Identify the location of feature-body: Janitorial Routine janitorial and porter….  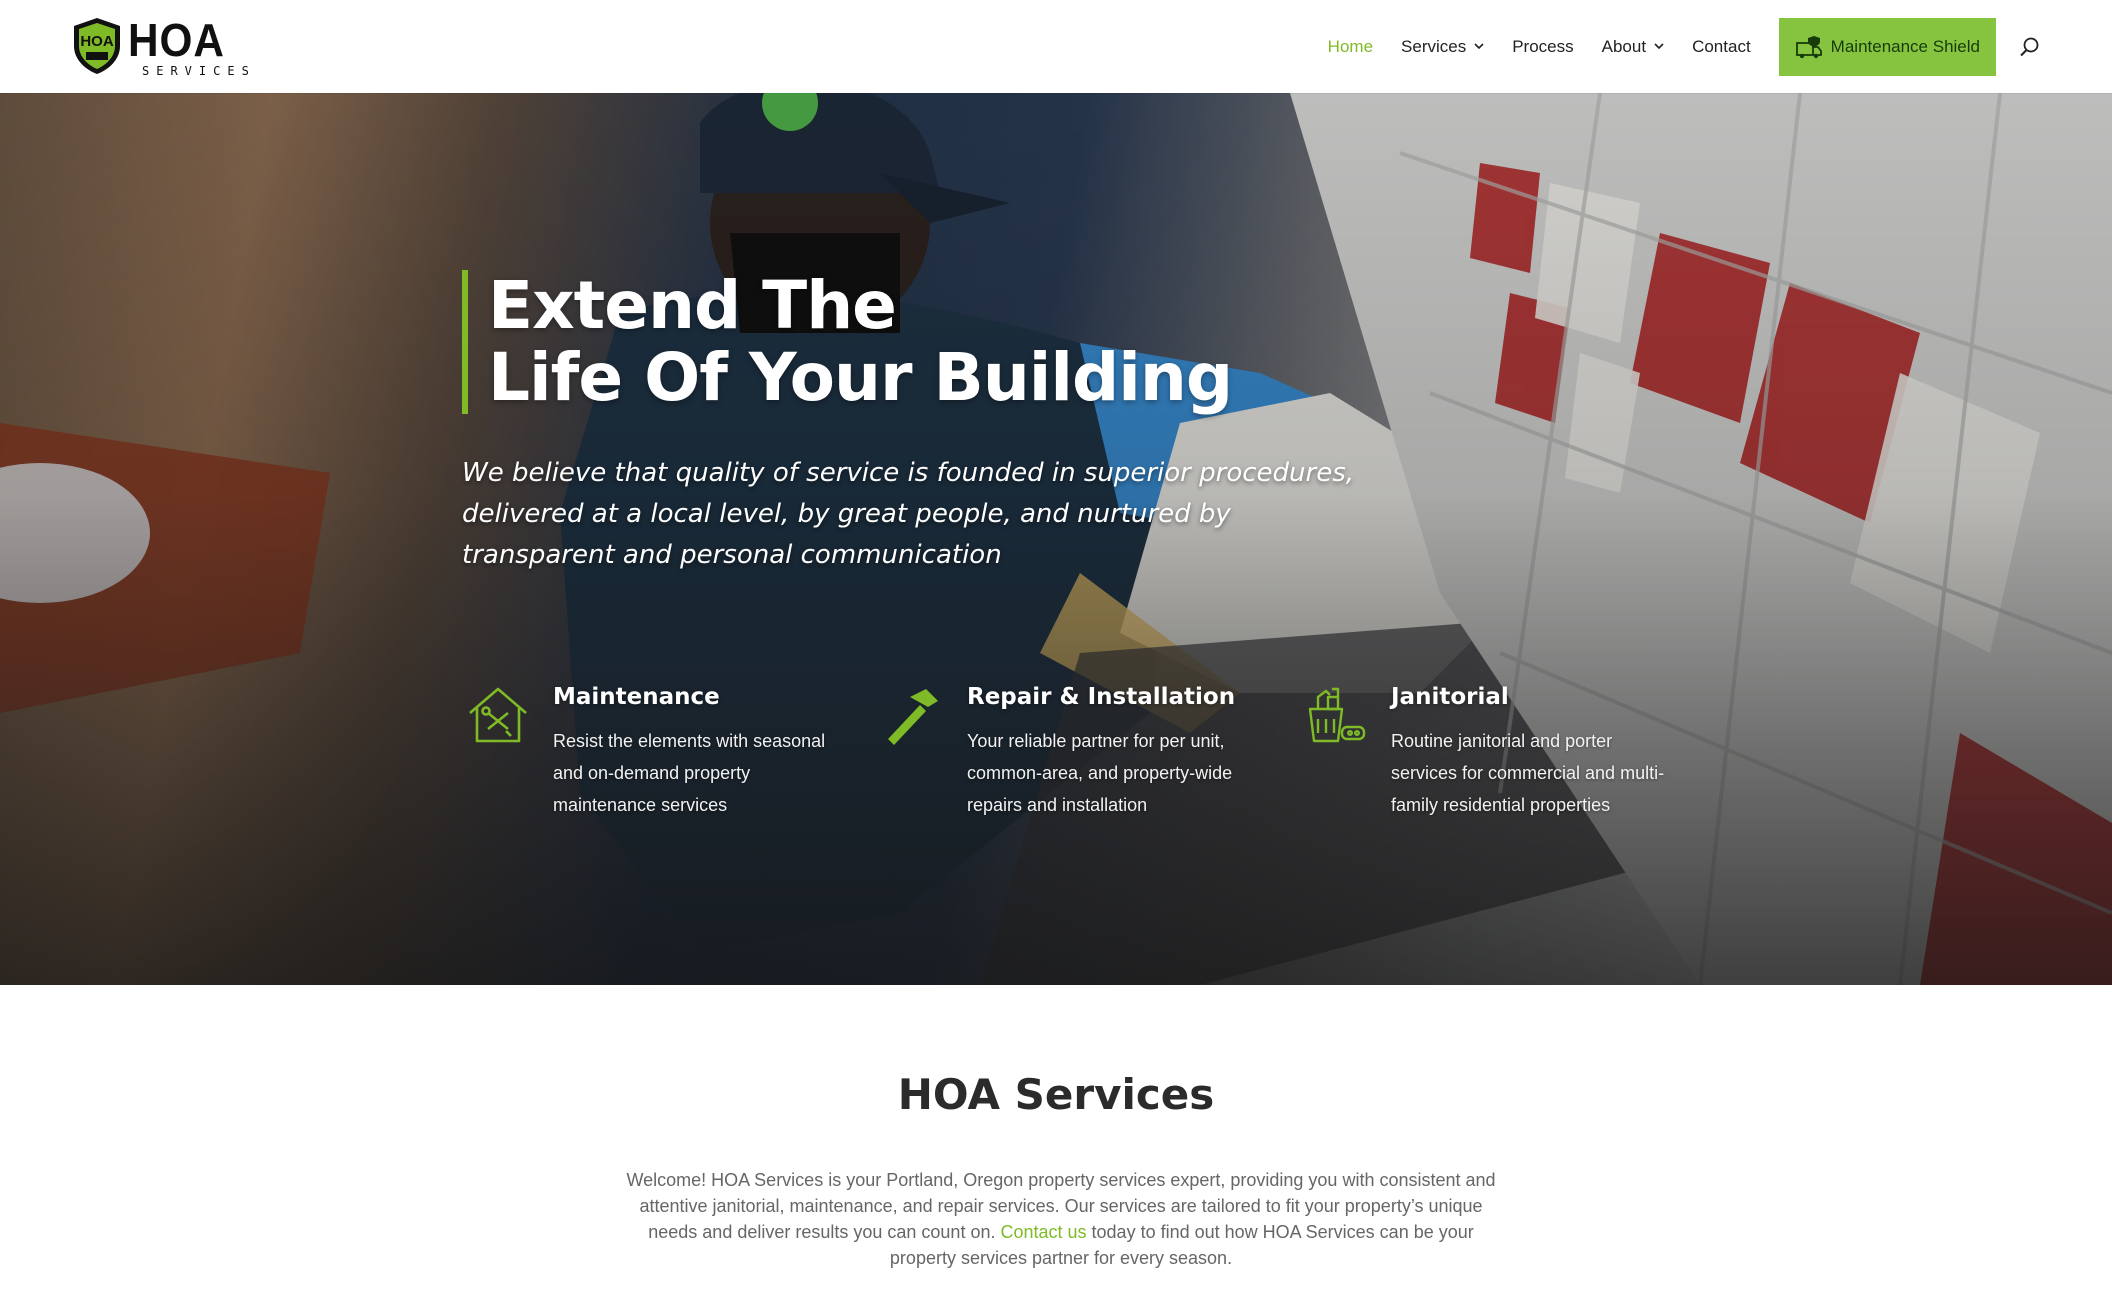
(1531, 752).